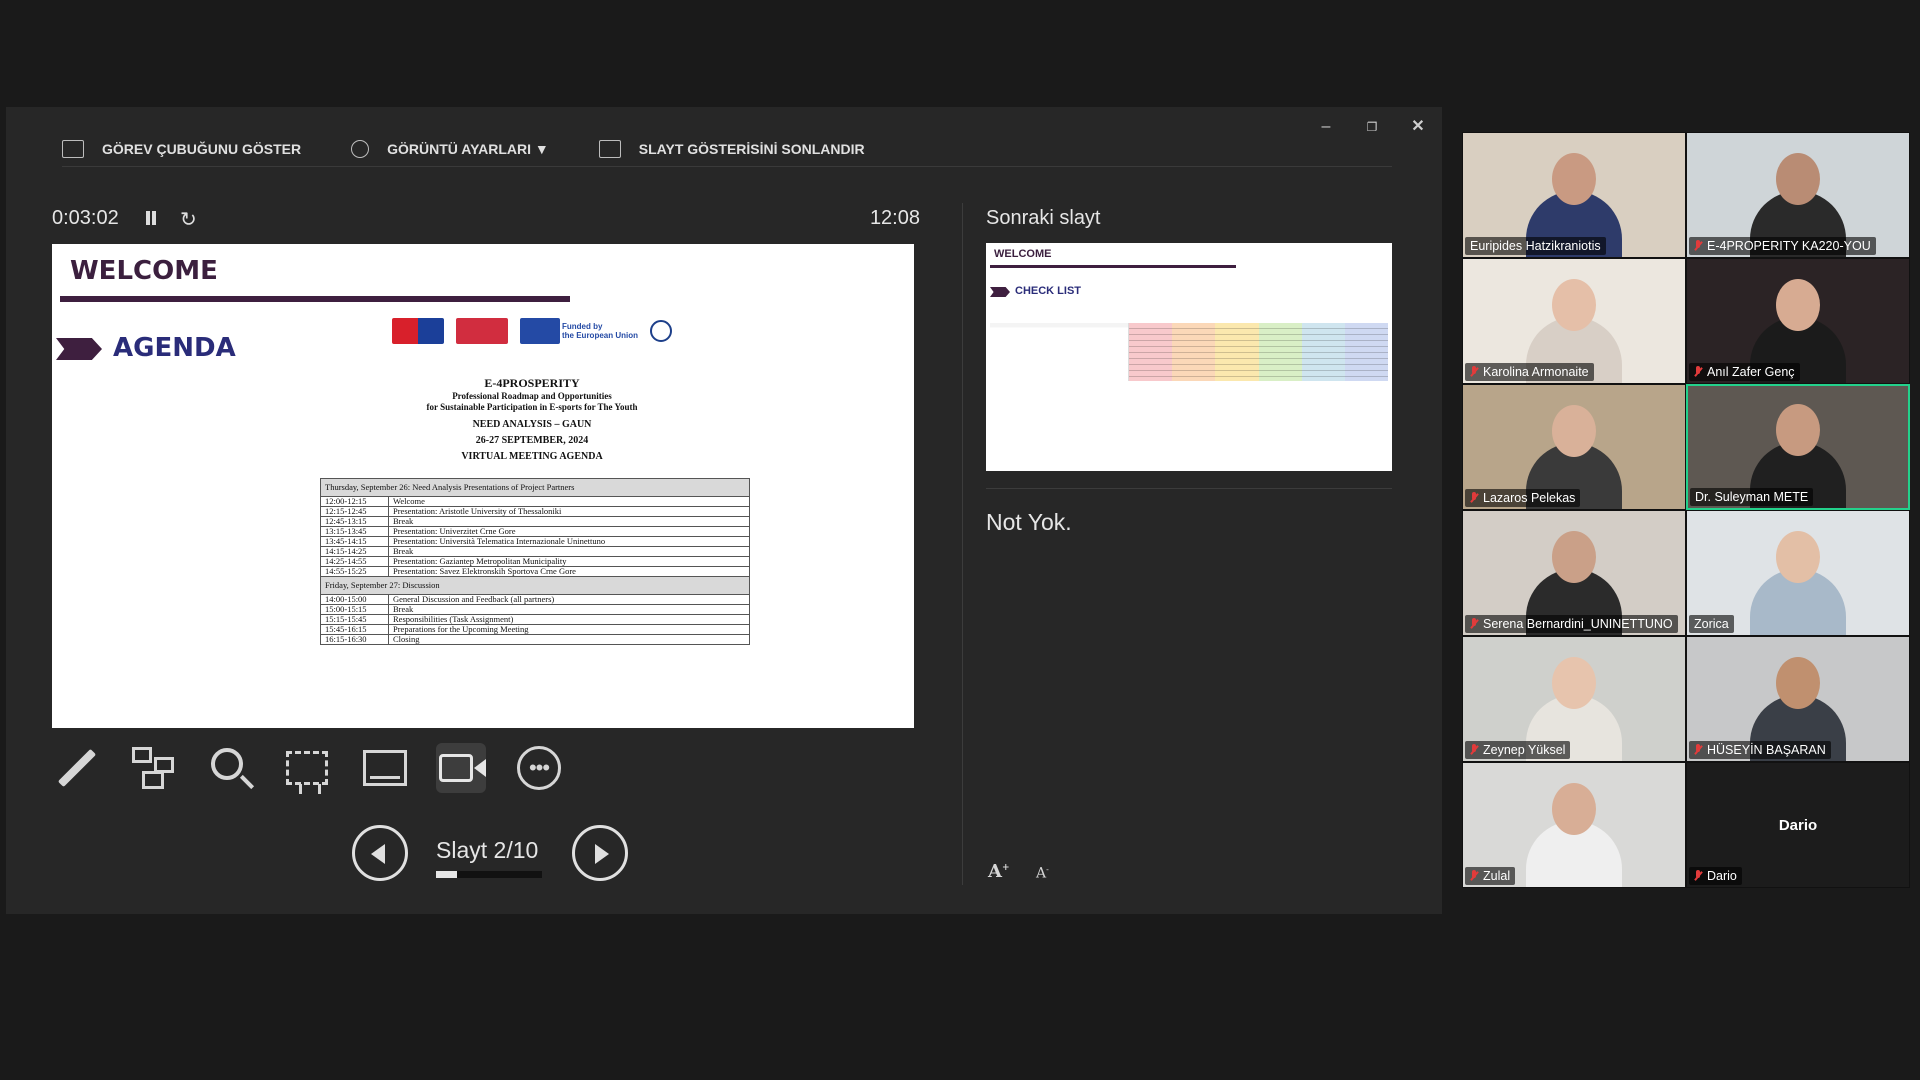 This screenshot has width=1920, height=1080. I want to click on agenda-section-header: Friday, September 27: Discussion, so click(535, 585).